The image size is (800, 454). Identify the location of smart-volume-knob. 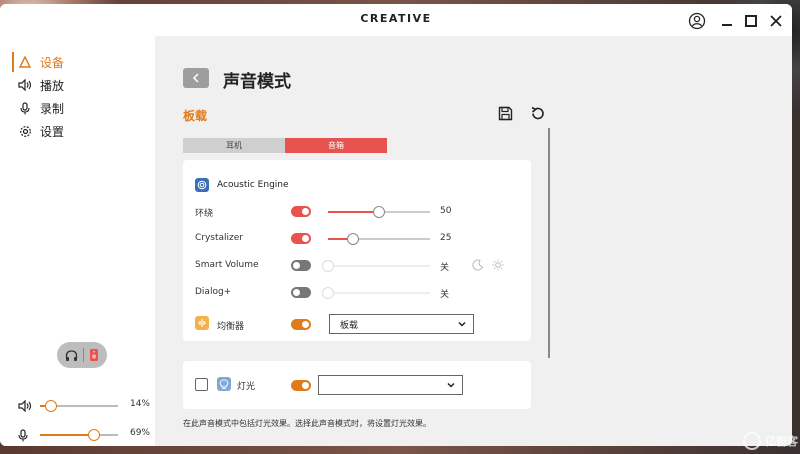
(328, 266).